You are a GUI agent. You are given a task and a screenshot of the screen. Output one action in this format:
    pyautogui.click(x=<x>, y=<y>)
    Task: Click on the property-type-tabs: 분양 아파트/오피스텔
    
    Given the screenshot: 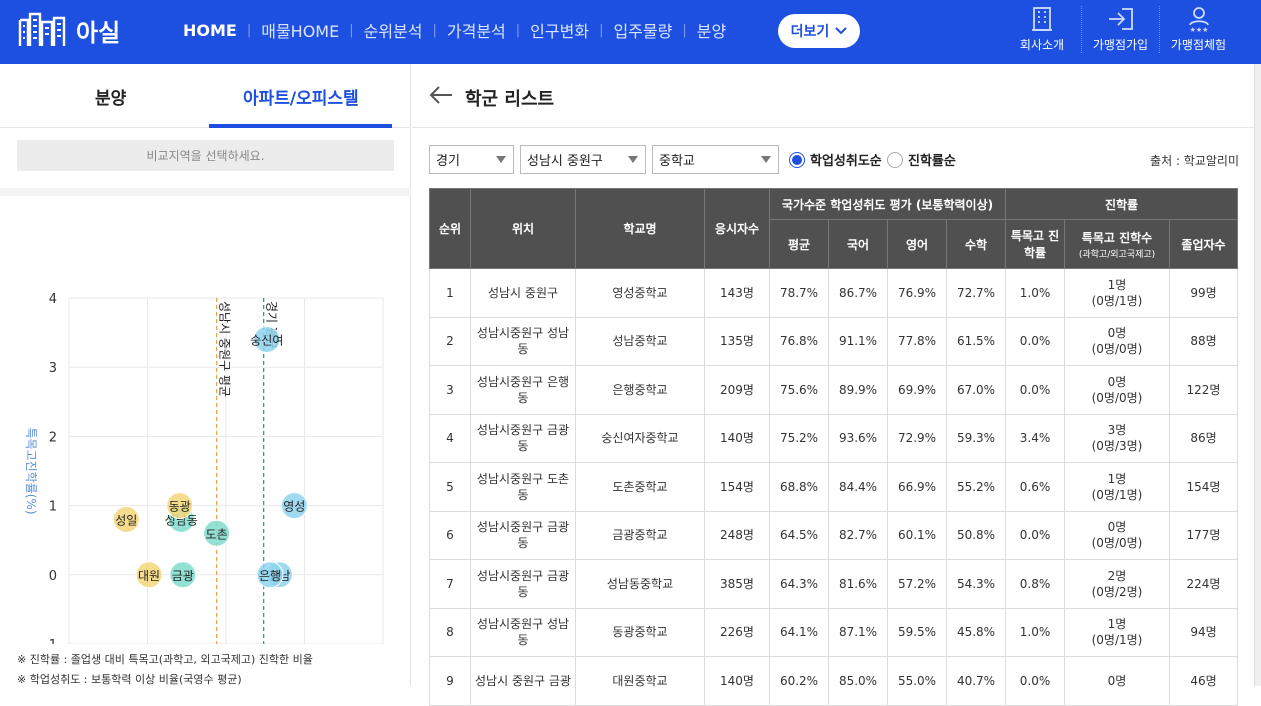 What is the action you would take?
    pyautogui.click(x=205, y=96)
    